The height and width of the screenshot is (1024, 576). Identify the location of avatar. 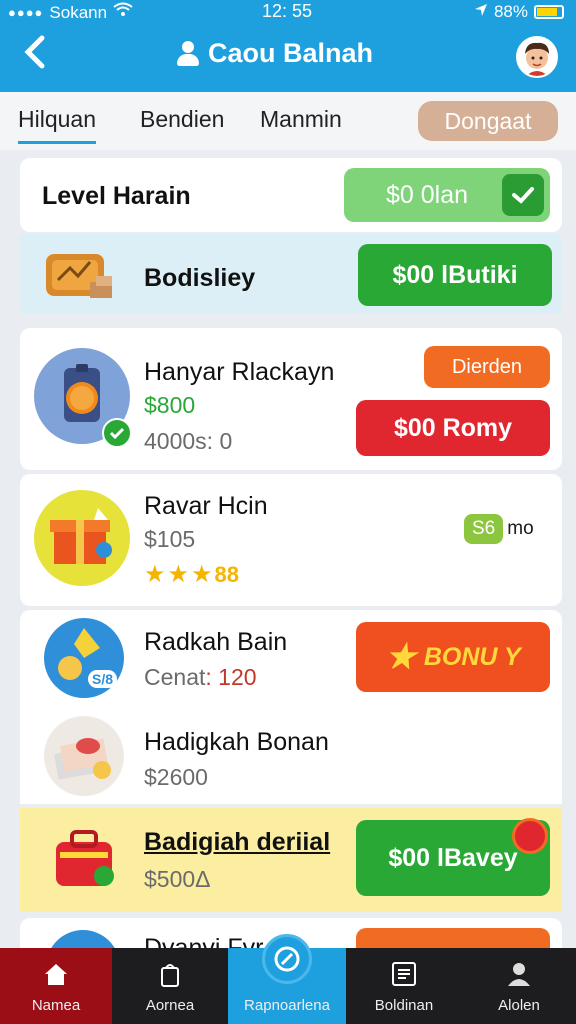
(537, 57).